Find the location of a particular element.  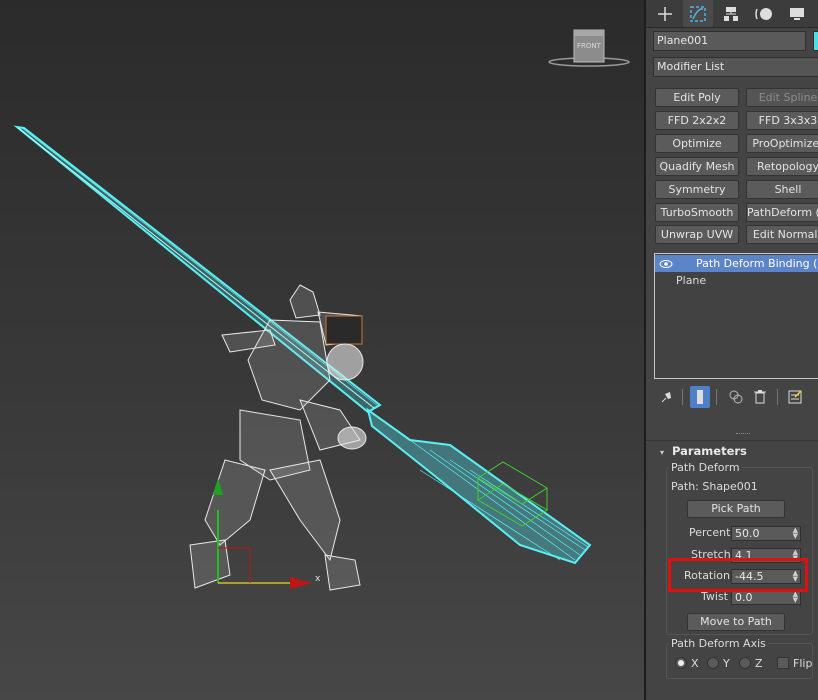

make-unique-button is located at coordinates (736, 397).